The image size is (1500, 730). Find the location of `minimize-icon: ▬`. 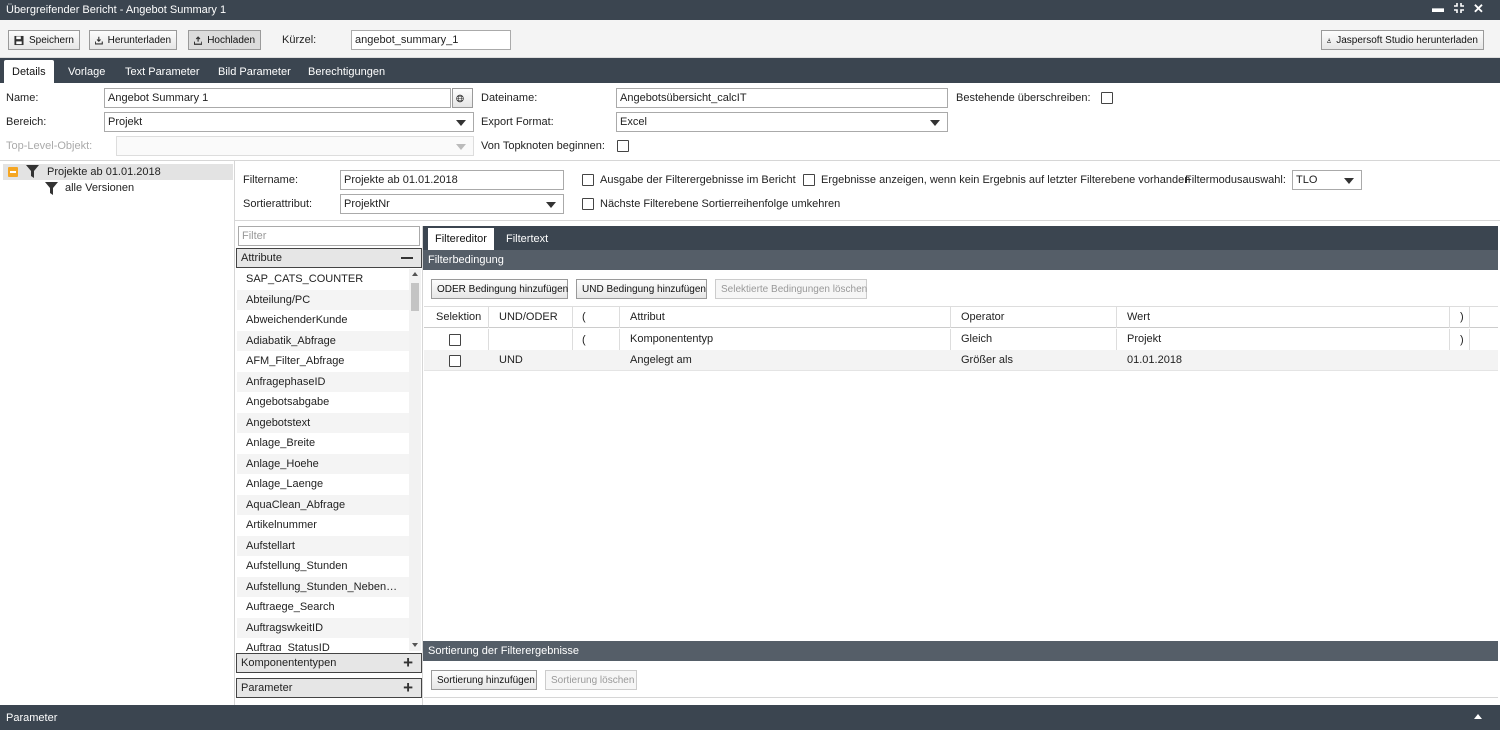

minimize-icon: ▬ is located at coordinates (1438, 8).